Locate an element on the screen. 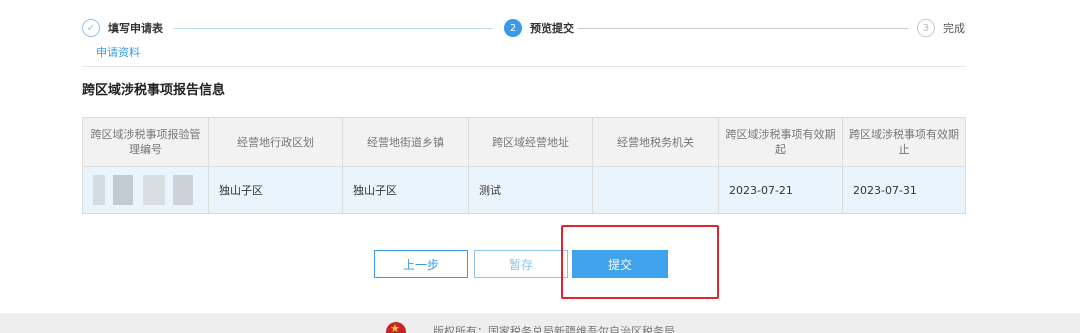 The image size is (1080, 333). tab-application-materials: 申请资料 is located at coordinates (118, 52).